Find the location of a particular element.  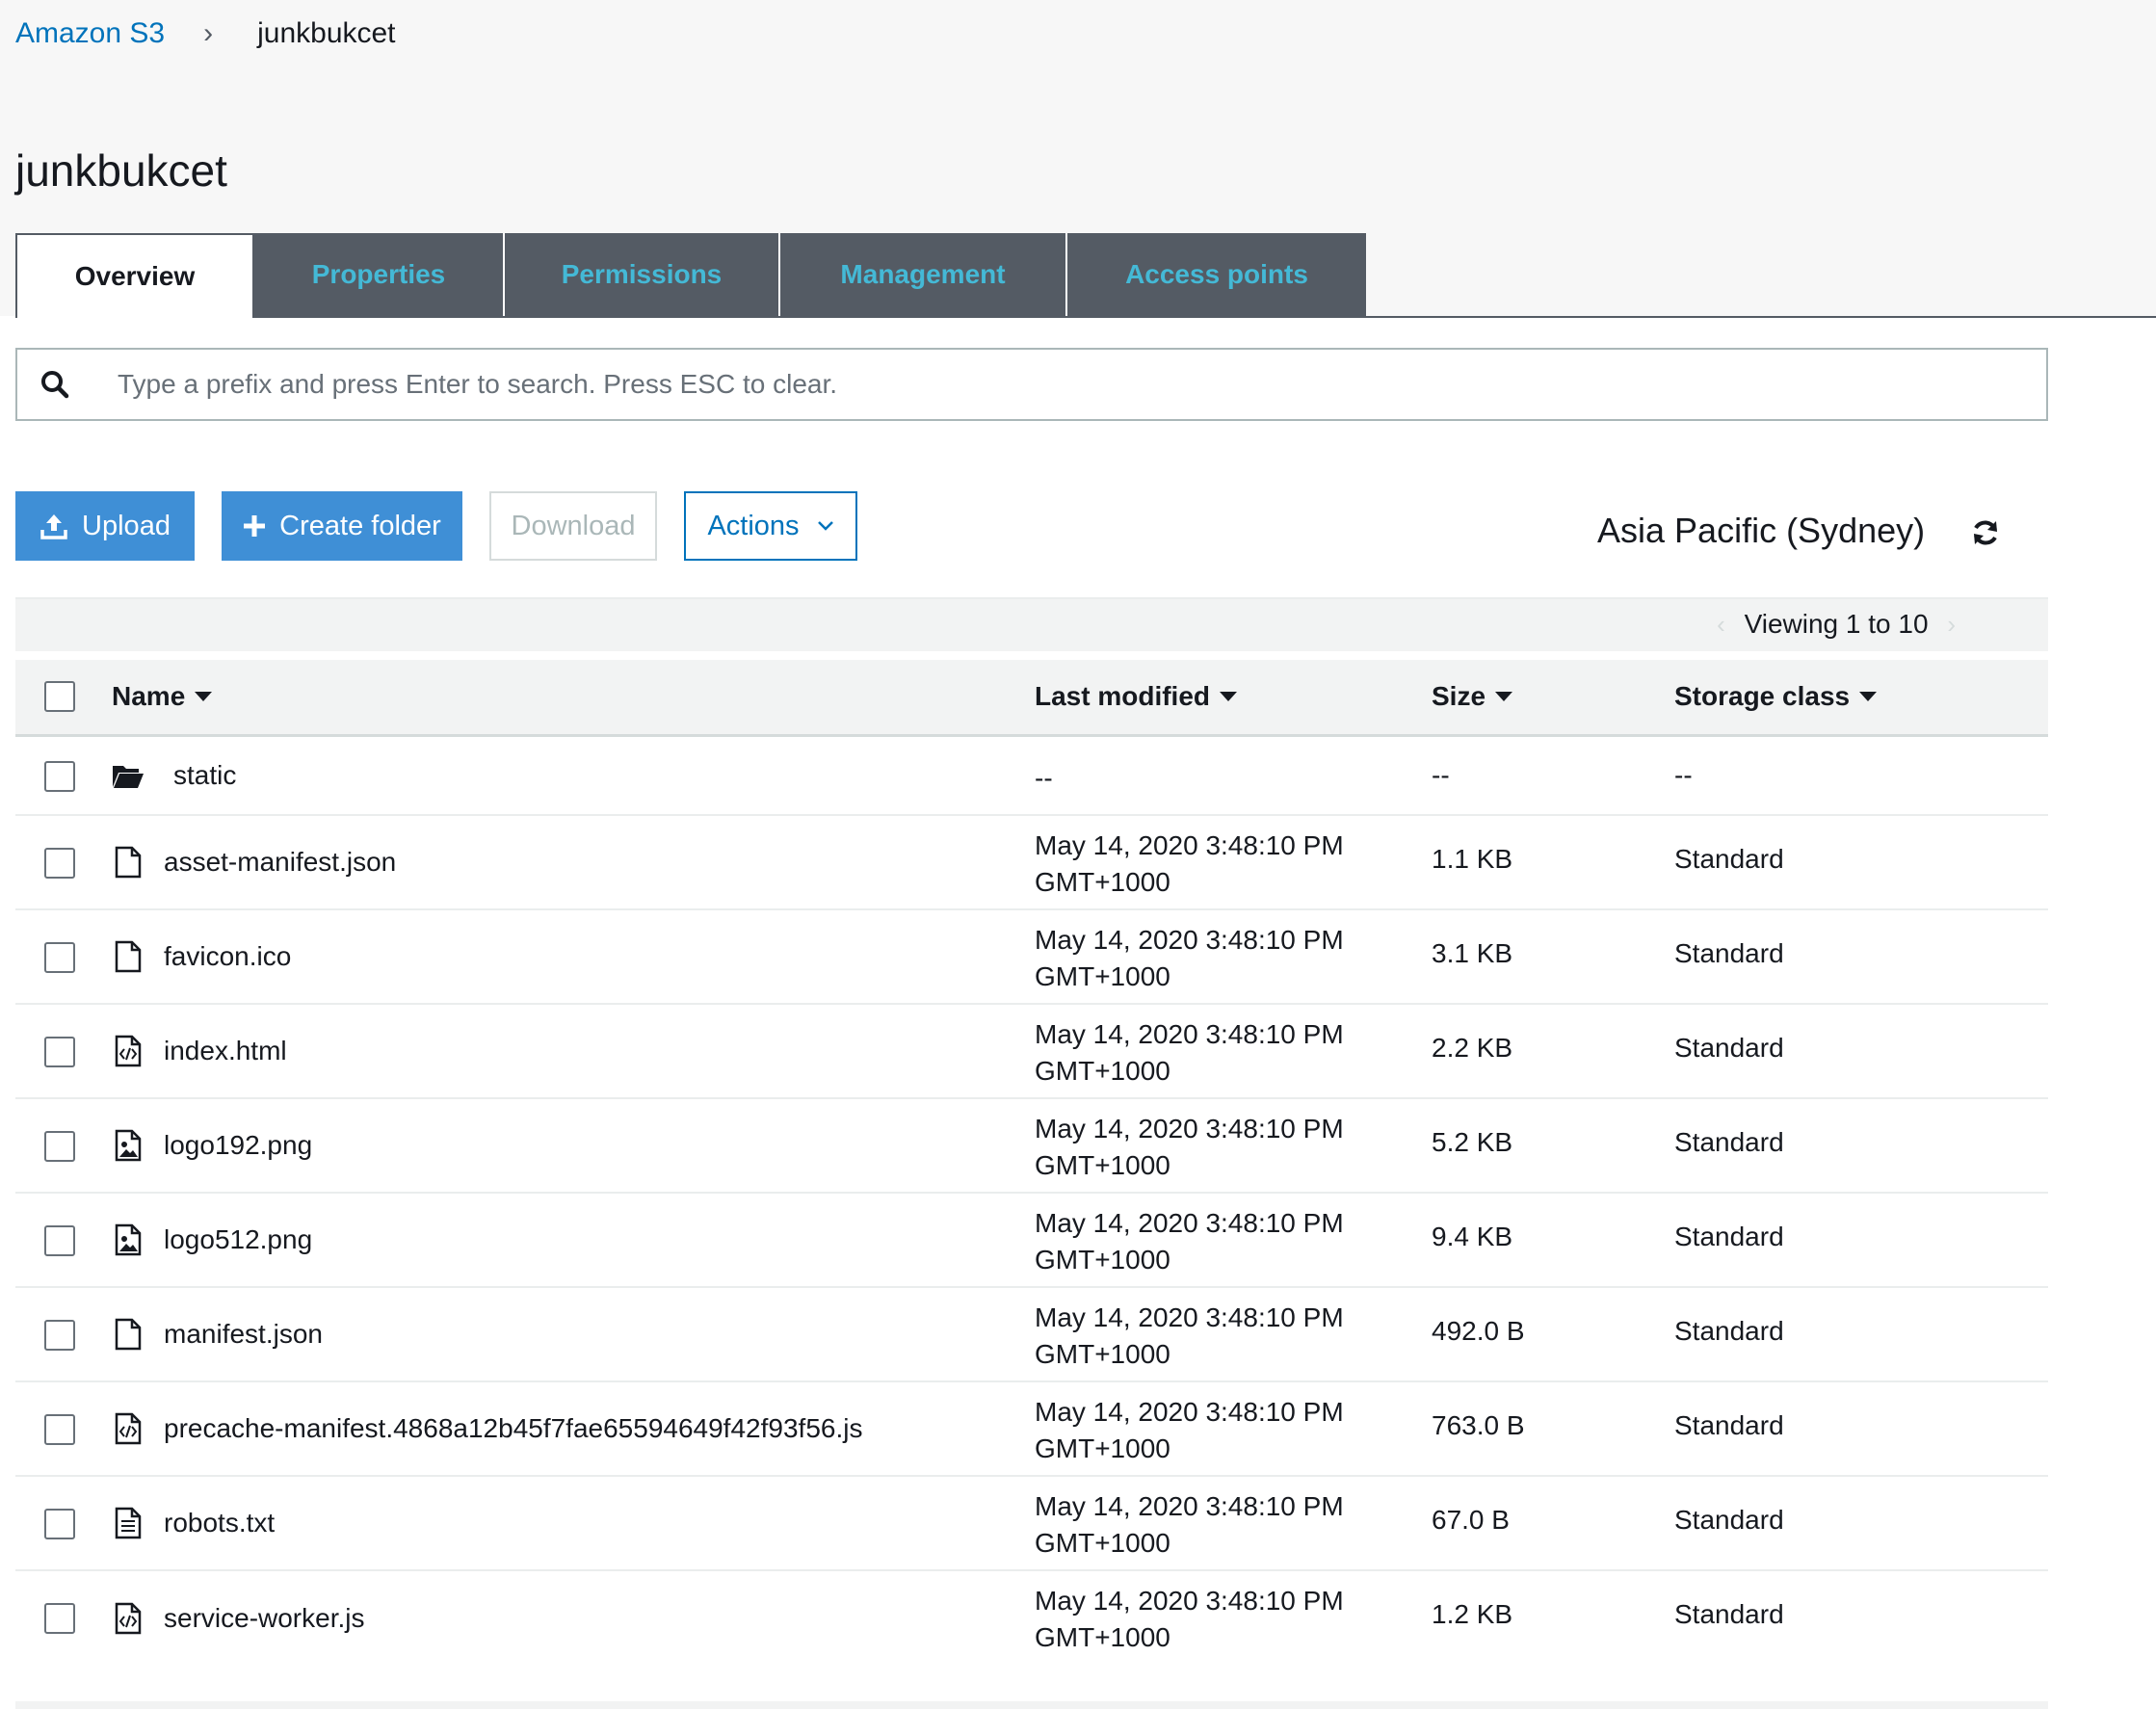

object-name-link: service-worker.js is located at coordinates (264, 1618).